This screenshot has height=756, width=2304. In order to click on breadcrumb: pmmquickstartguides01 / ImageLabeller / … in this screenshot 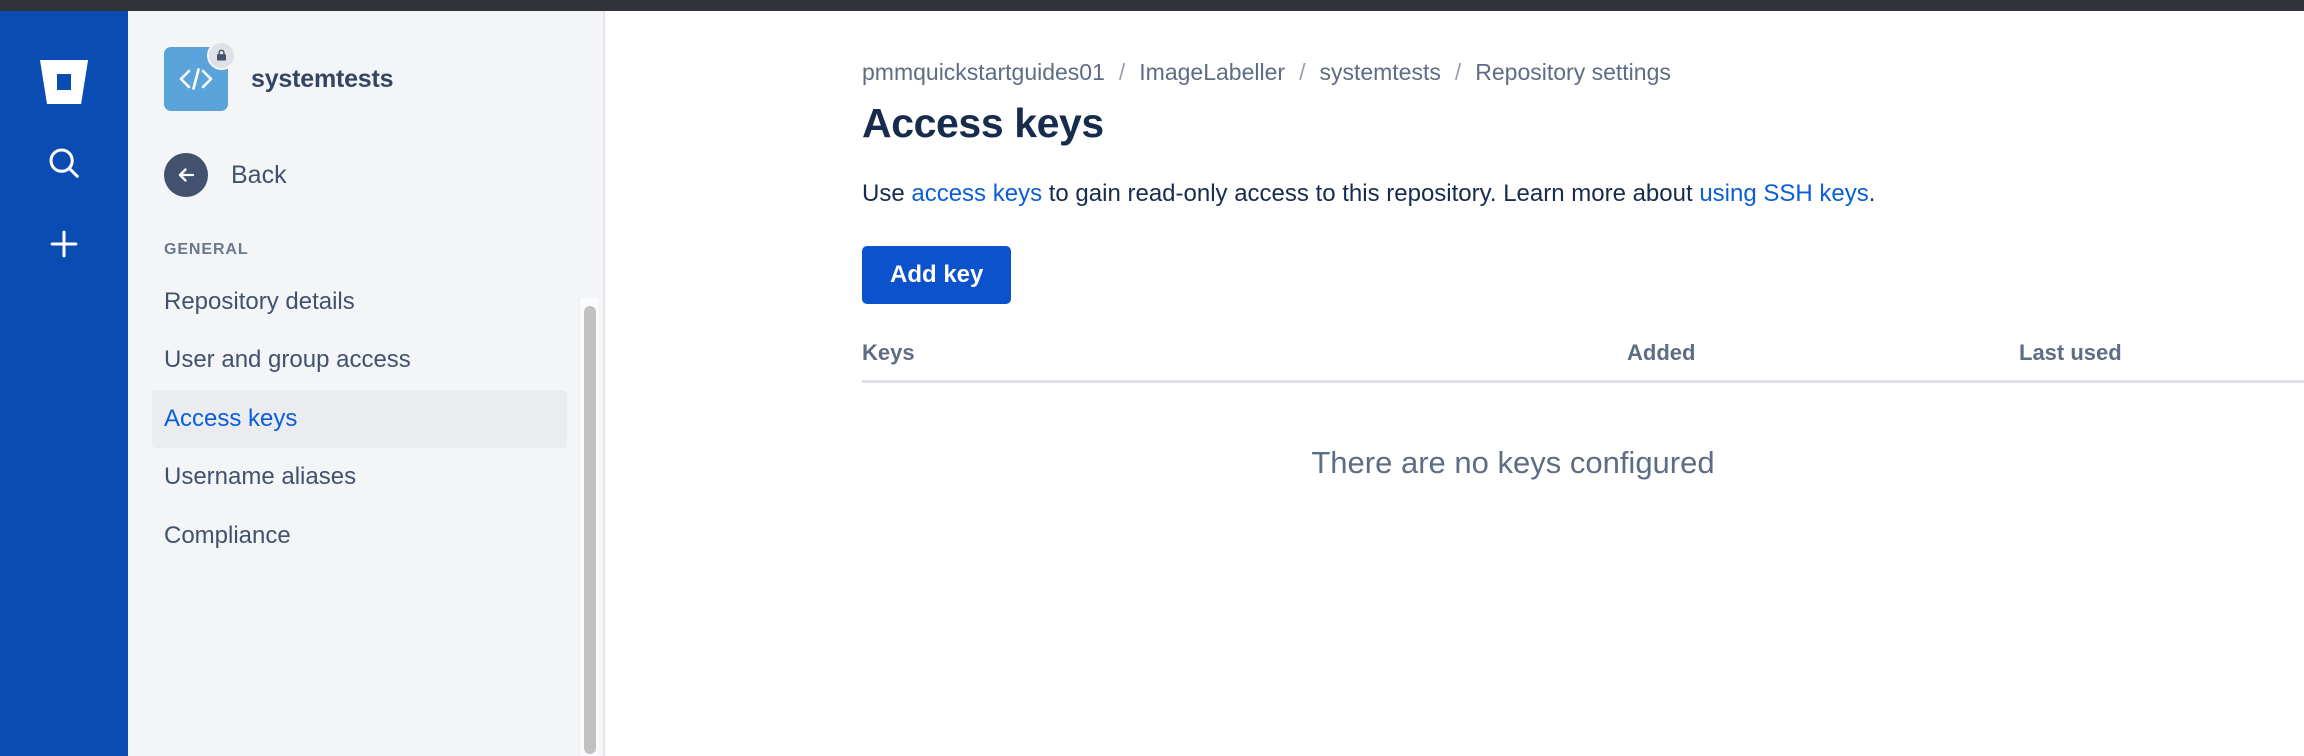, I will do `click(1583, 72)`.